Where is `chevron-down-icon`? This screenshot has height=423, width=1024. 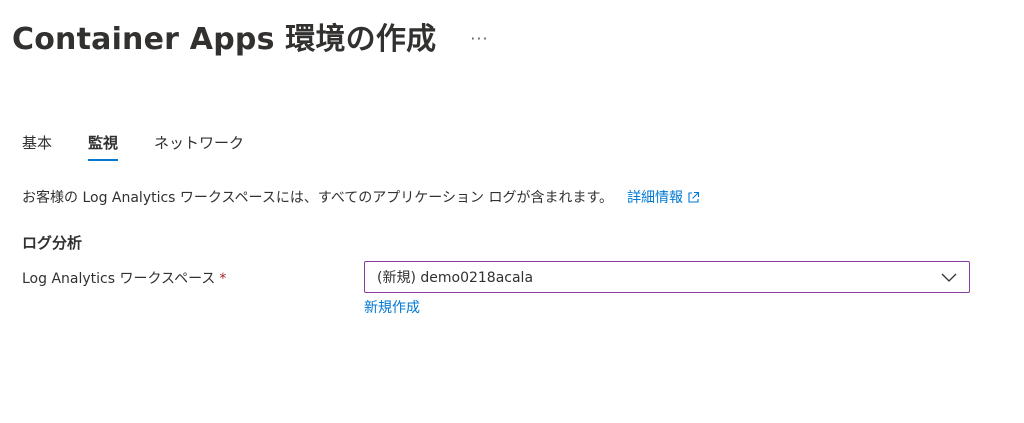
chevron-down-icon is located at coordinates (949, 277).